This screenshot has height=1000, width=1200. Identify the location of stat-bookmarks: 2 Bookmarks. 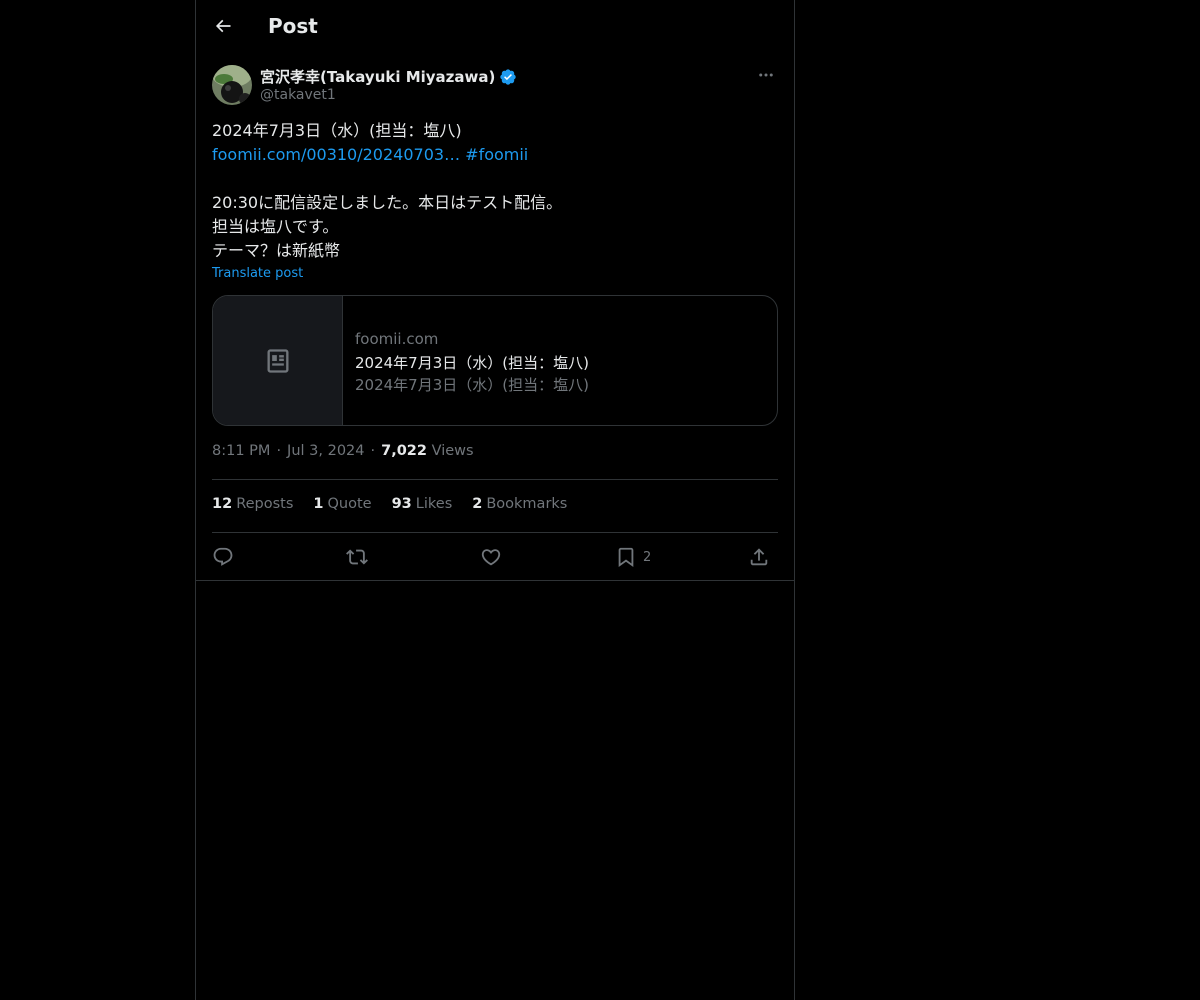
(519, 504).